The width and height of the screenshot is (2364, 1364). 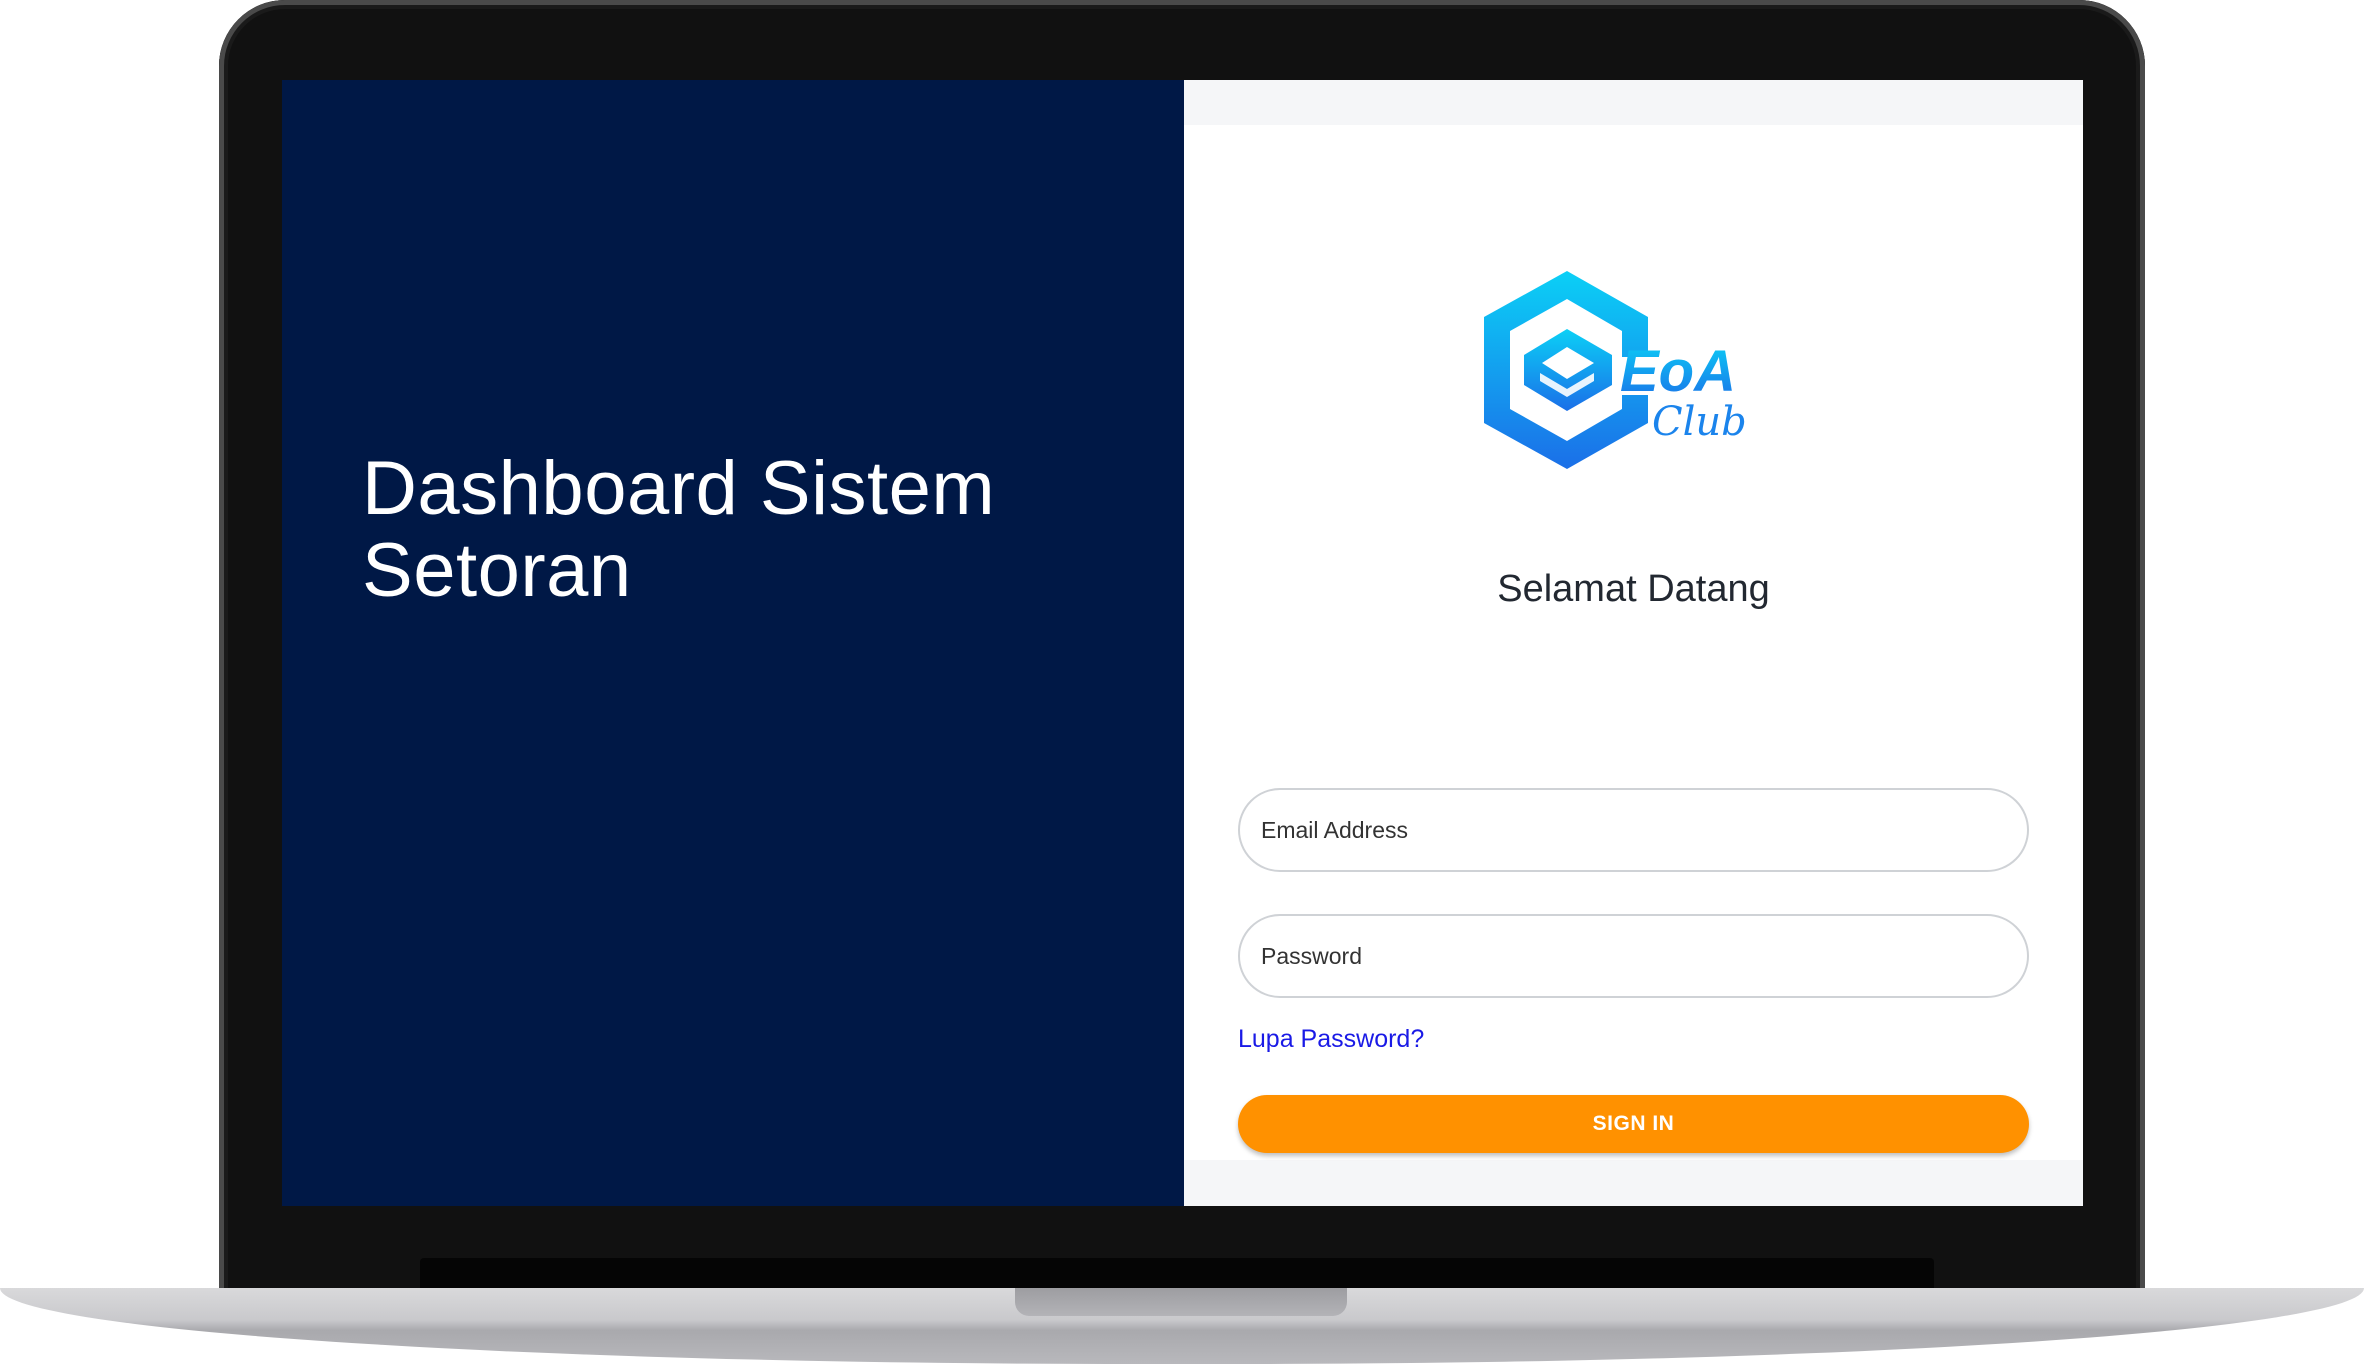 I want to click on forgot-password-link: Lupa Password?, so click(x=1331, y=1039).